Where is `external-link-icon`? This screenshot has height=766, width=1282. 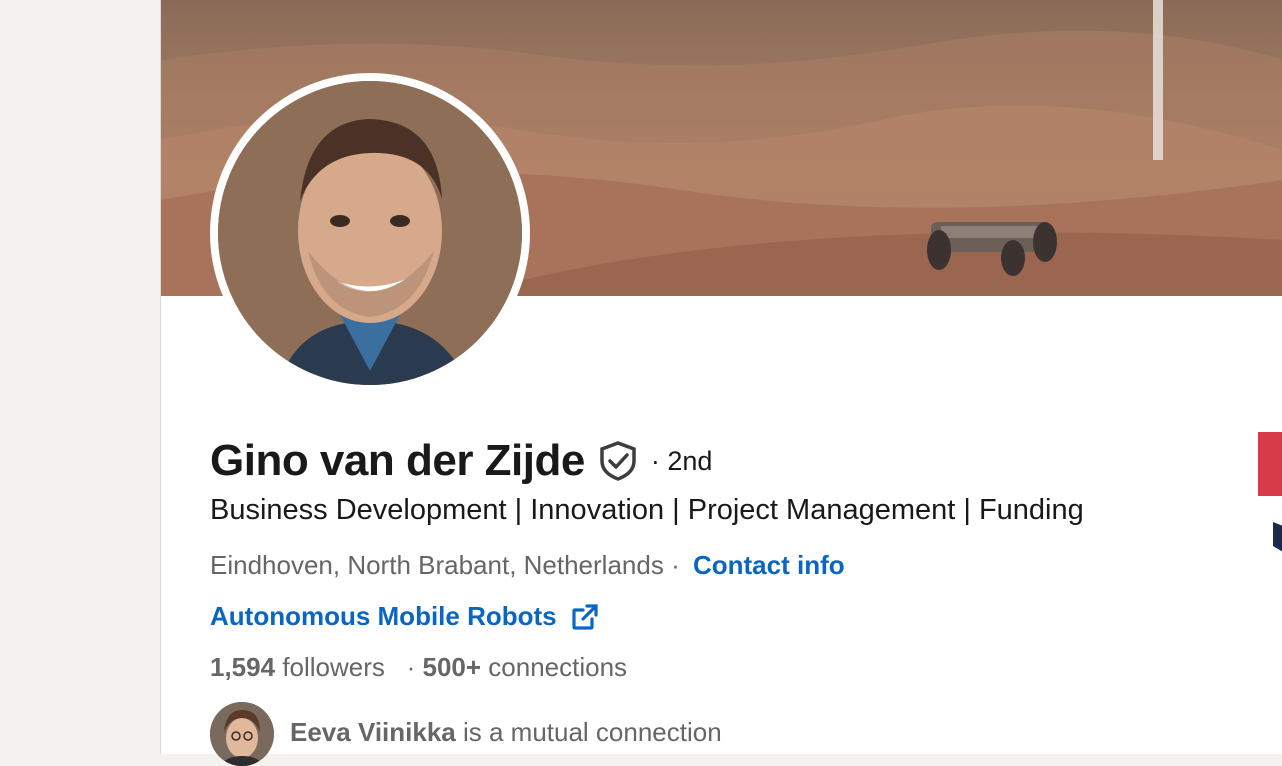
external-link-icon is located at coordinates (585, 617).